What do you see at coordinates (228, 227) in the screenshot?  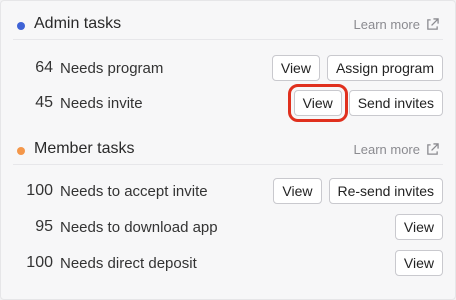 I see `table-row: 95 Needs to download app View` at bounding box center [228, 227].